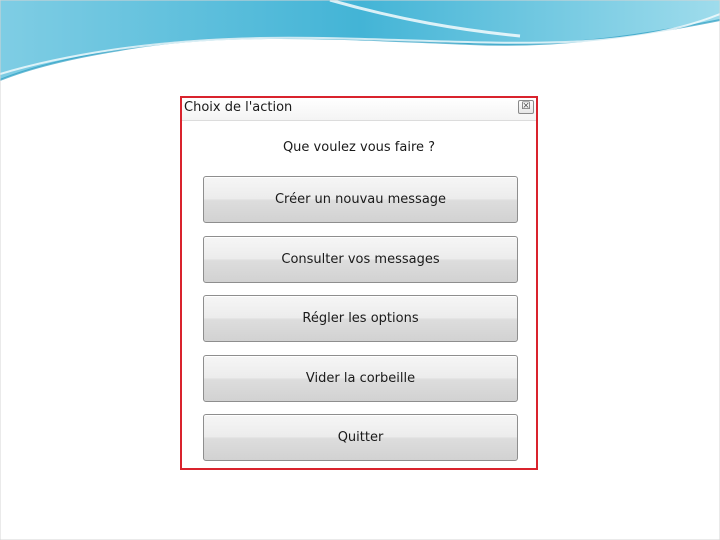 Image resolution: width=720 pixels, height=540 pixels. Describe the element at coordinates (360, 437) in the screenshot. I see `quit-button: Quitter` at that location.